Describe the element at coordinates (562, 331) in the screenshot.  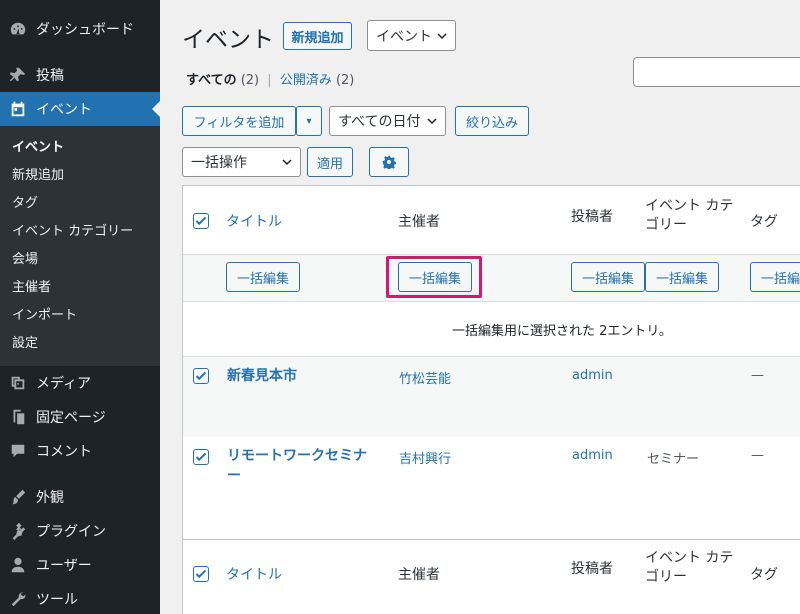
I see `bulk-edit-notice: 一括編集用に選択された 2エントリ。` at that location.